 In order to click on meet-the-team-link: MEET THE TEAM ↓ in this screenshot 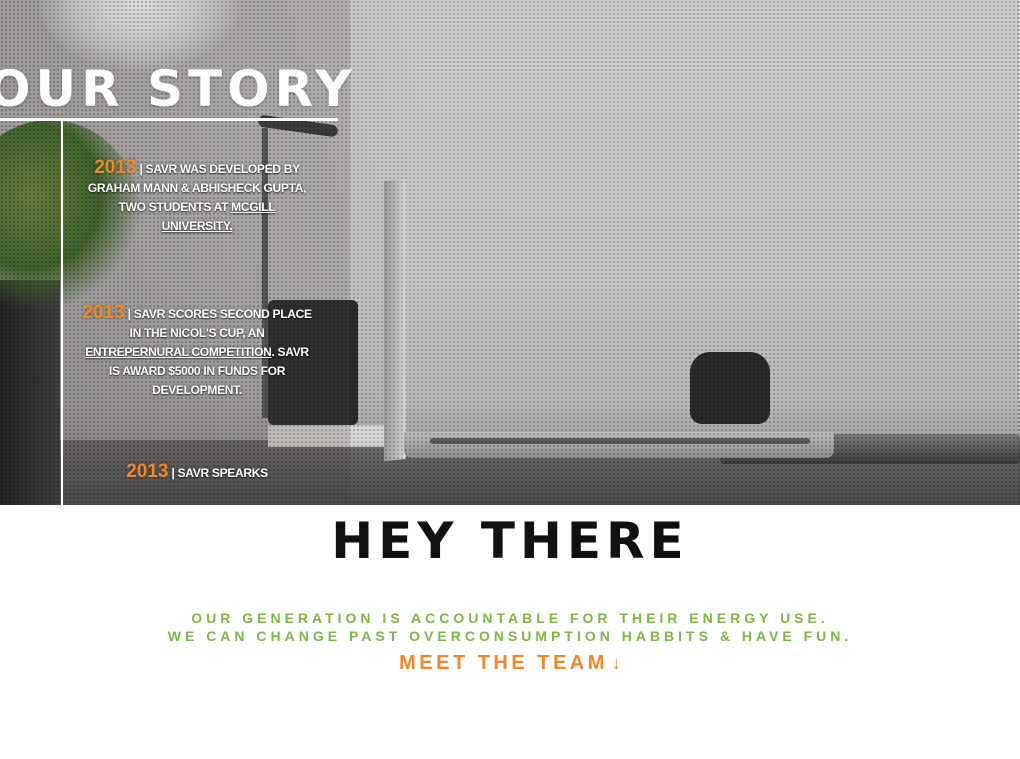, I will do `click(510, 663)`.